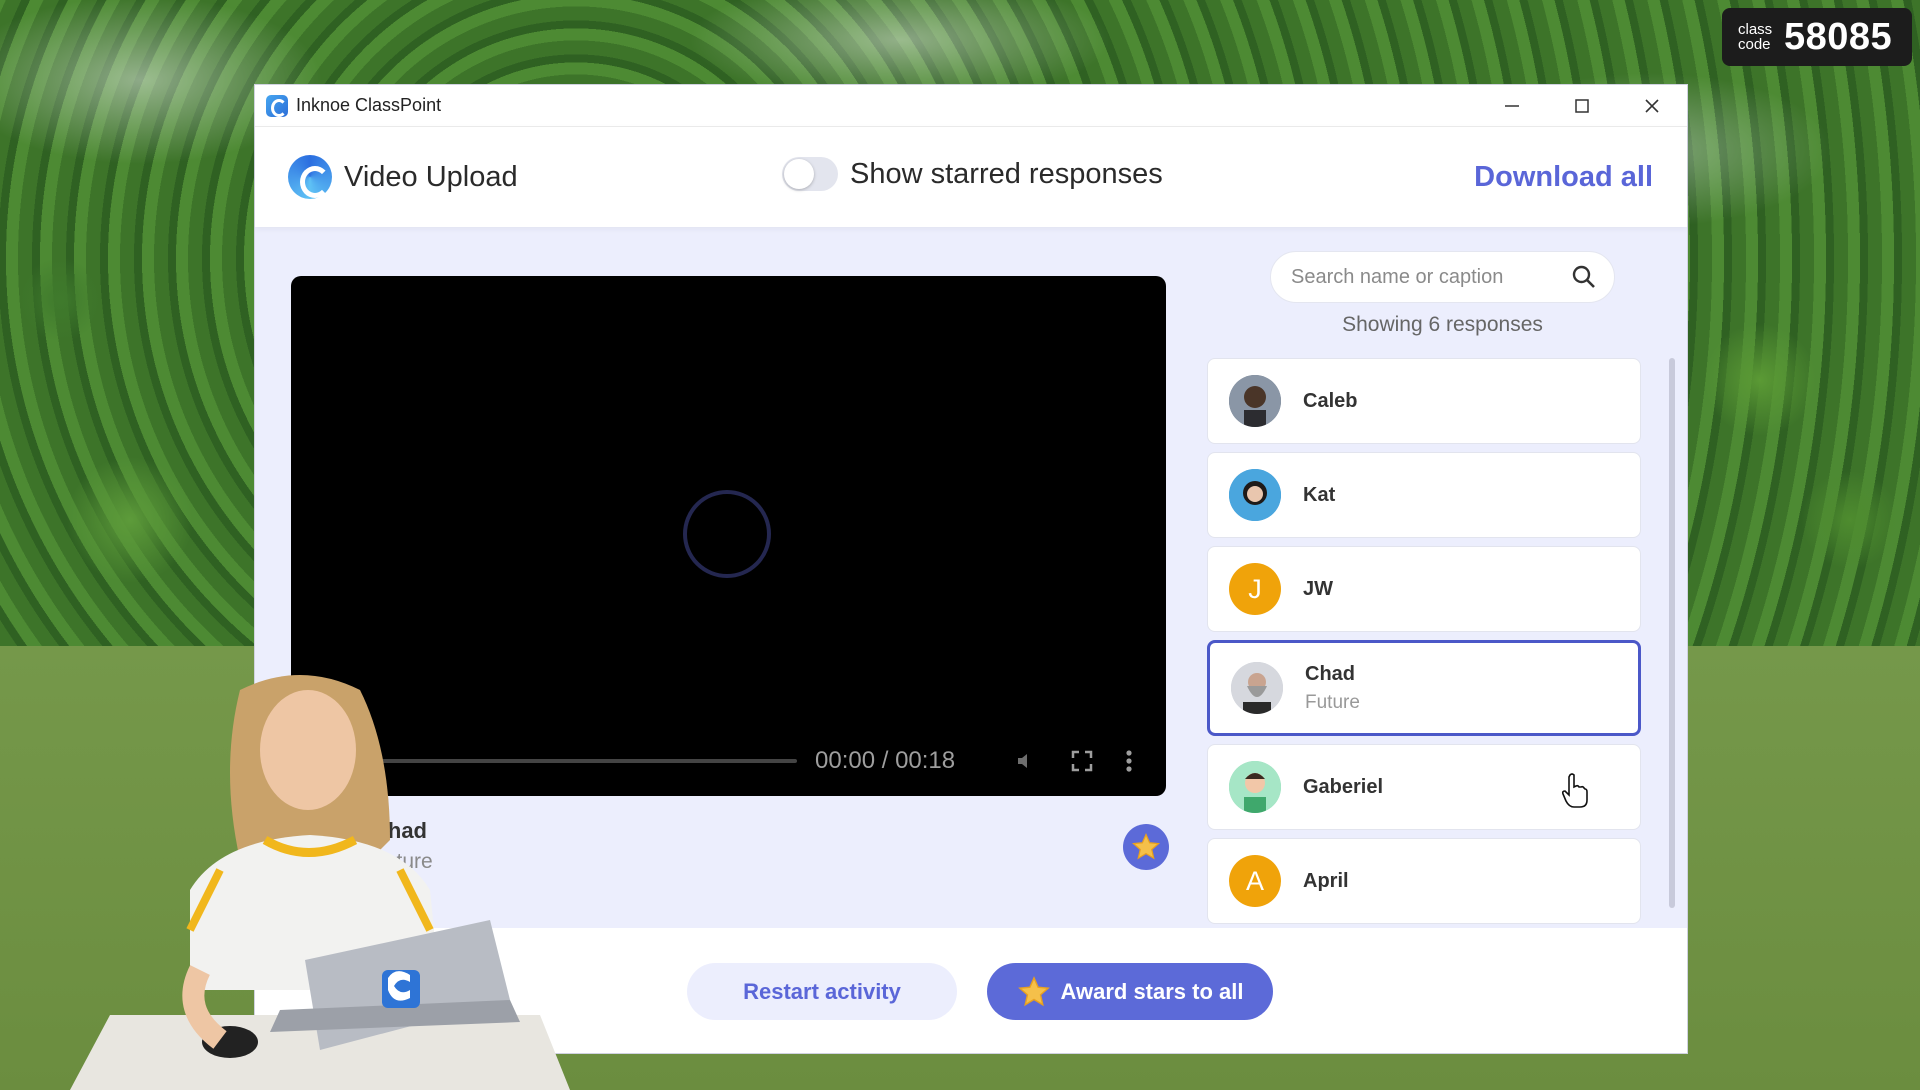 The width and height of the screenshot is (1920, 1090). I want to click on classpoint-logo-icon, so click(310, 177).